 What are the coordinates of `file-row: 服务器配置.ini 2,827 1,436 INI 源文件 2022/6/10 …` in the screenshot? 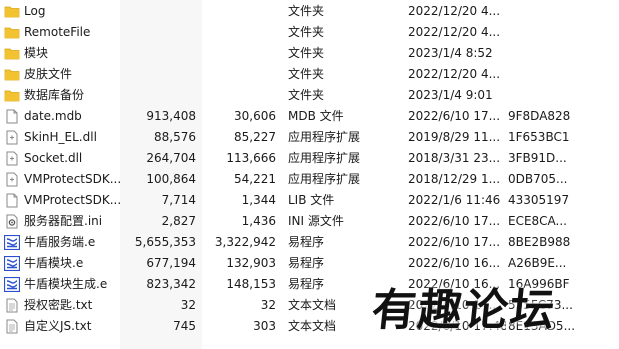 It's located at (309, 221).